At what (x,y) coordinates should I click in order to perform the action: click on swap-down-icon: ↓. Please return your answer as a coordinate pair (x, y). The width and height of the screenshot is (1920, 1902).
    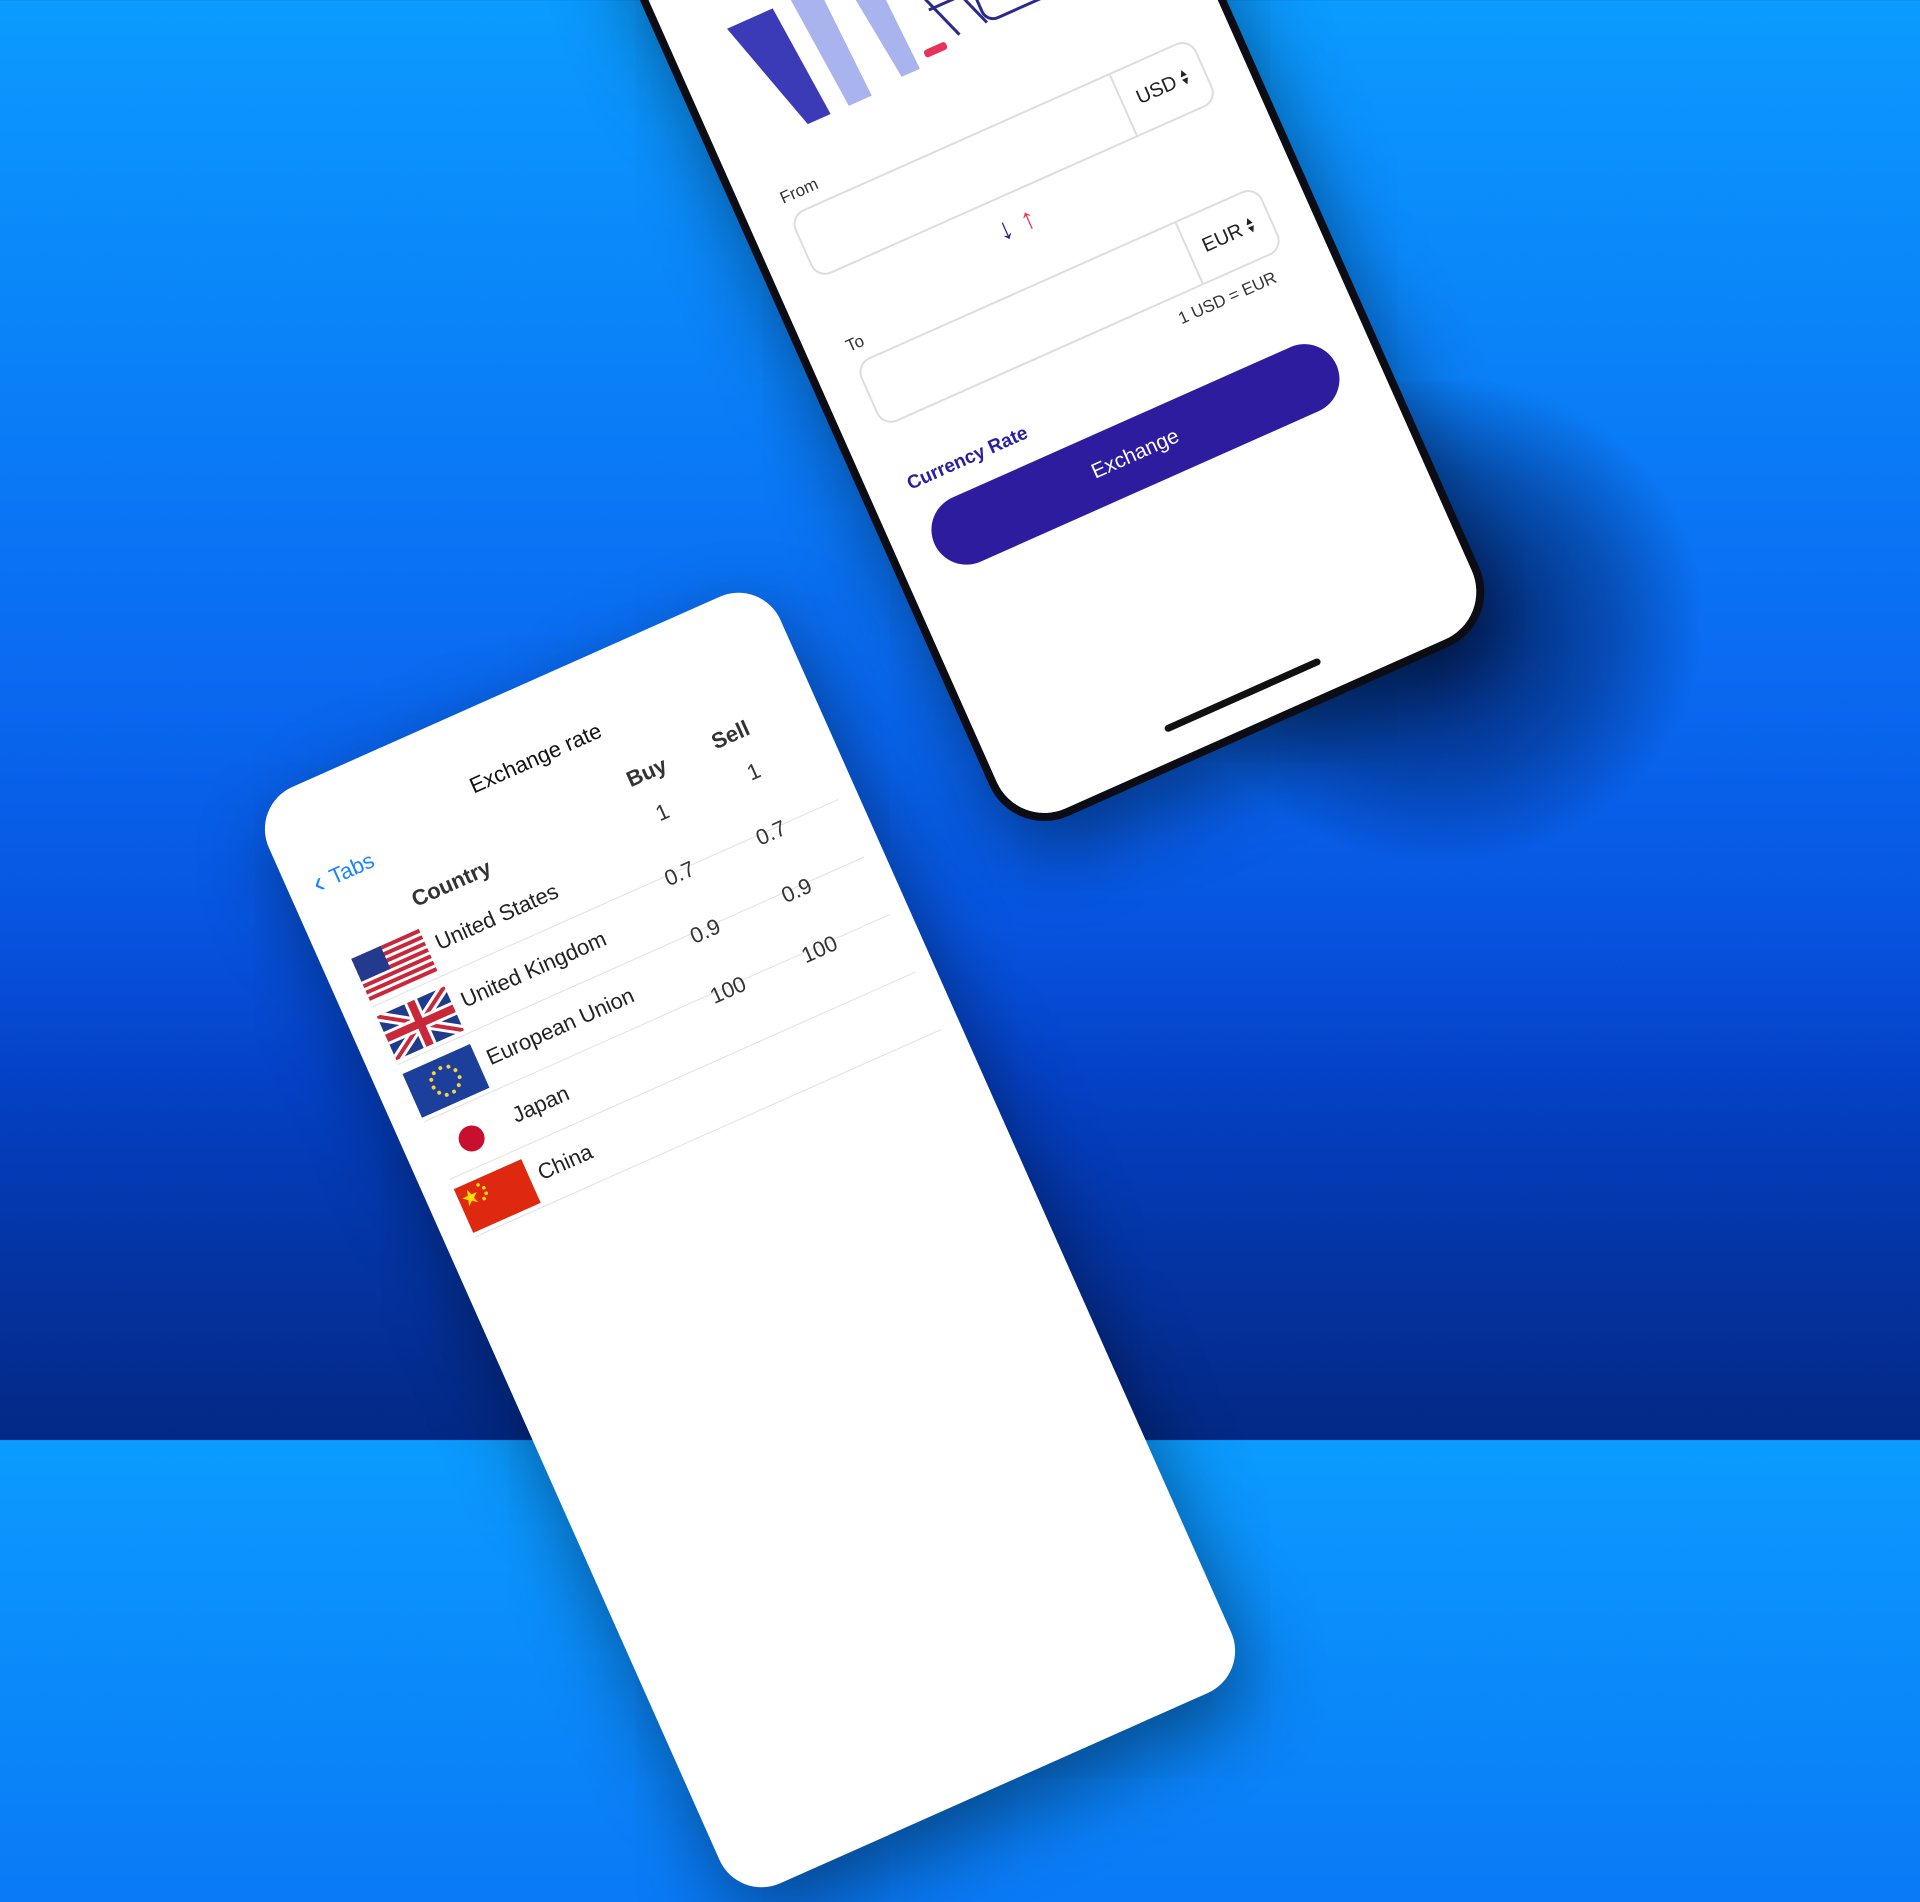
    Looking at the image, I should click on (1006, 229).